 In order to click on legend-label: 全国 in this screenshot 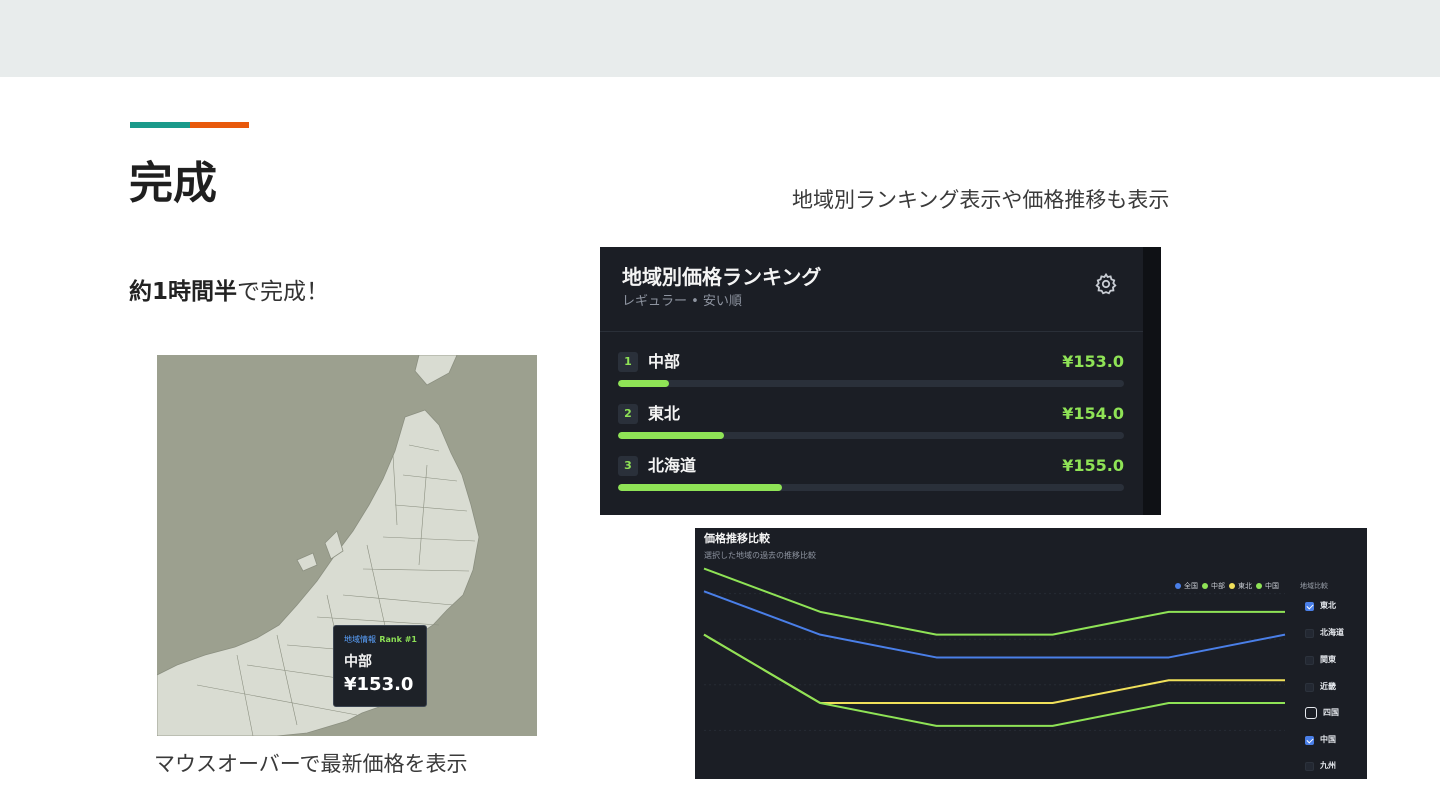, I will do `click(1191, 586)`.